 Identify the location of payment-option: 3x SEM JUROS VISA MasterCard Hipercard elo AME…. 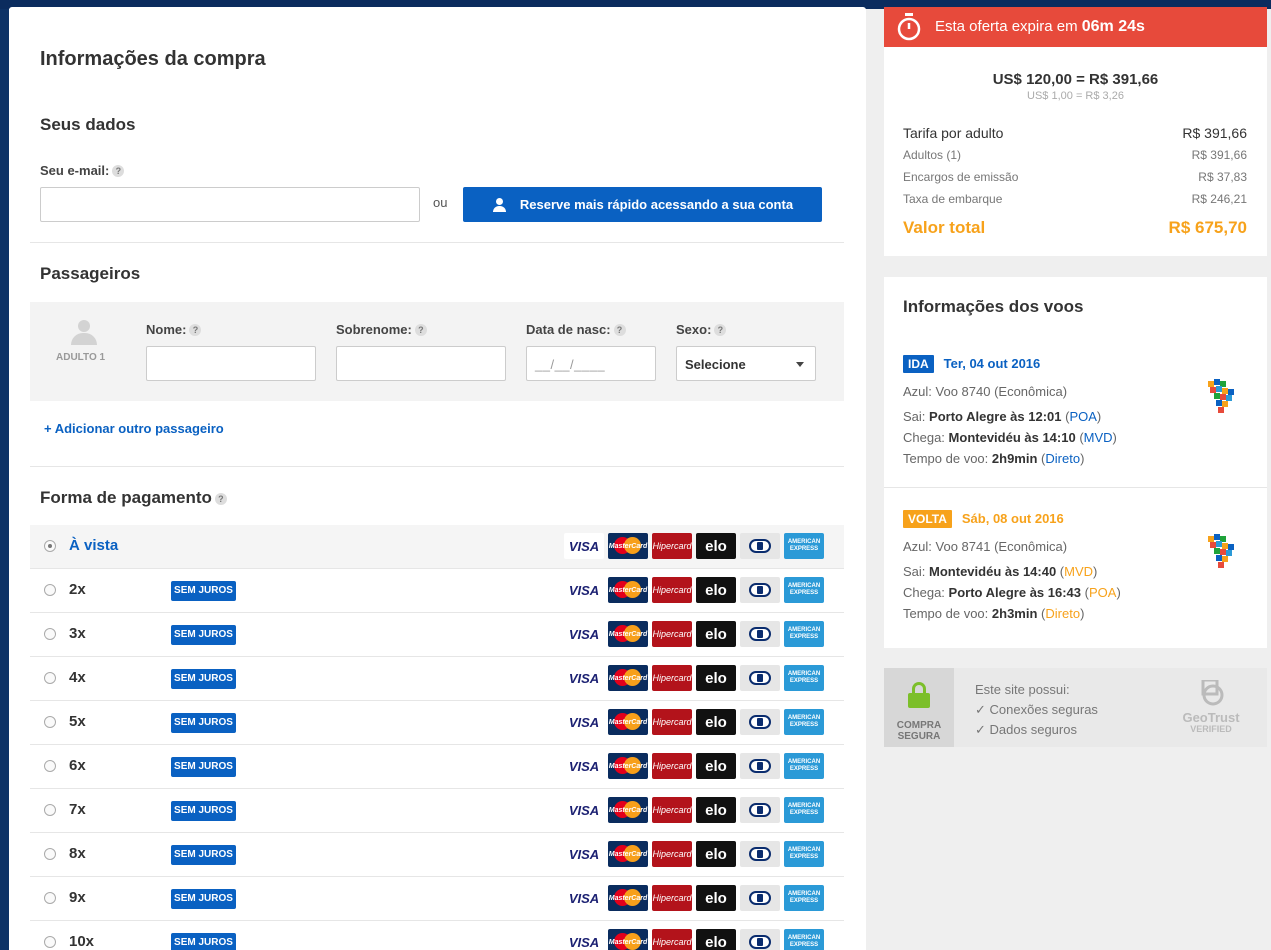
(437, 635).